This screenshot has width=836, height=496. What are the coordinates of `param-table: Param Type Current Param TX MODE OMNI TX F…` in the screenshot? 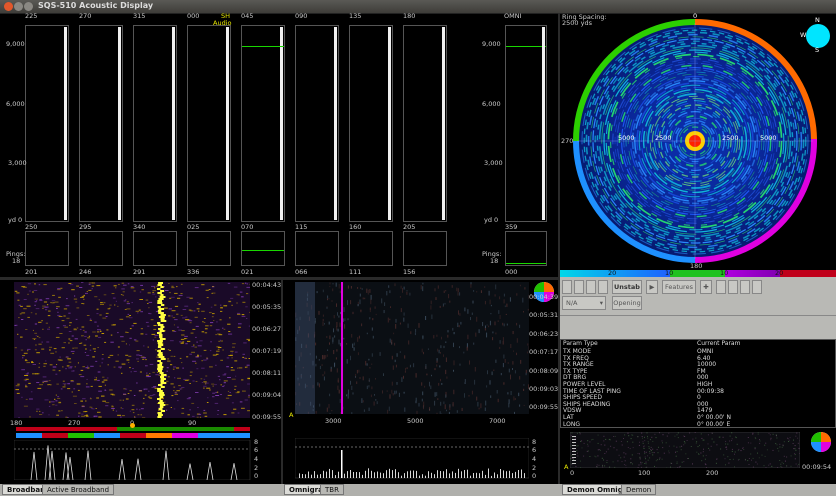 It's located at (698, 383).